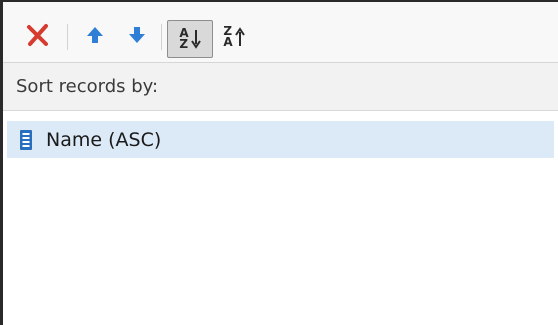  I want to click on move-up-button, so click(95, 37).